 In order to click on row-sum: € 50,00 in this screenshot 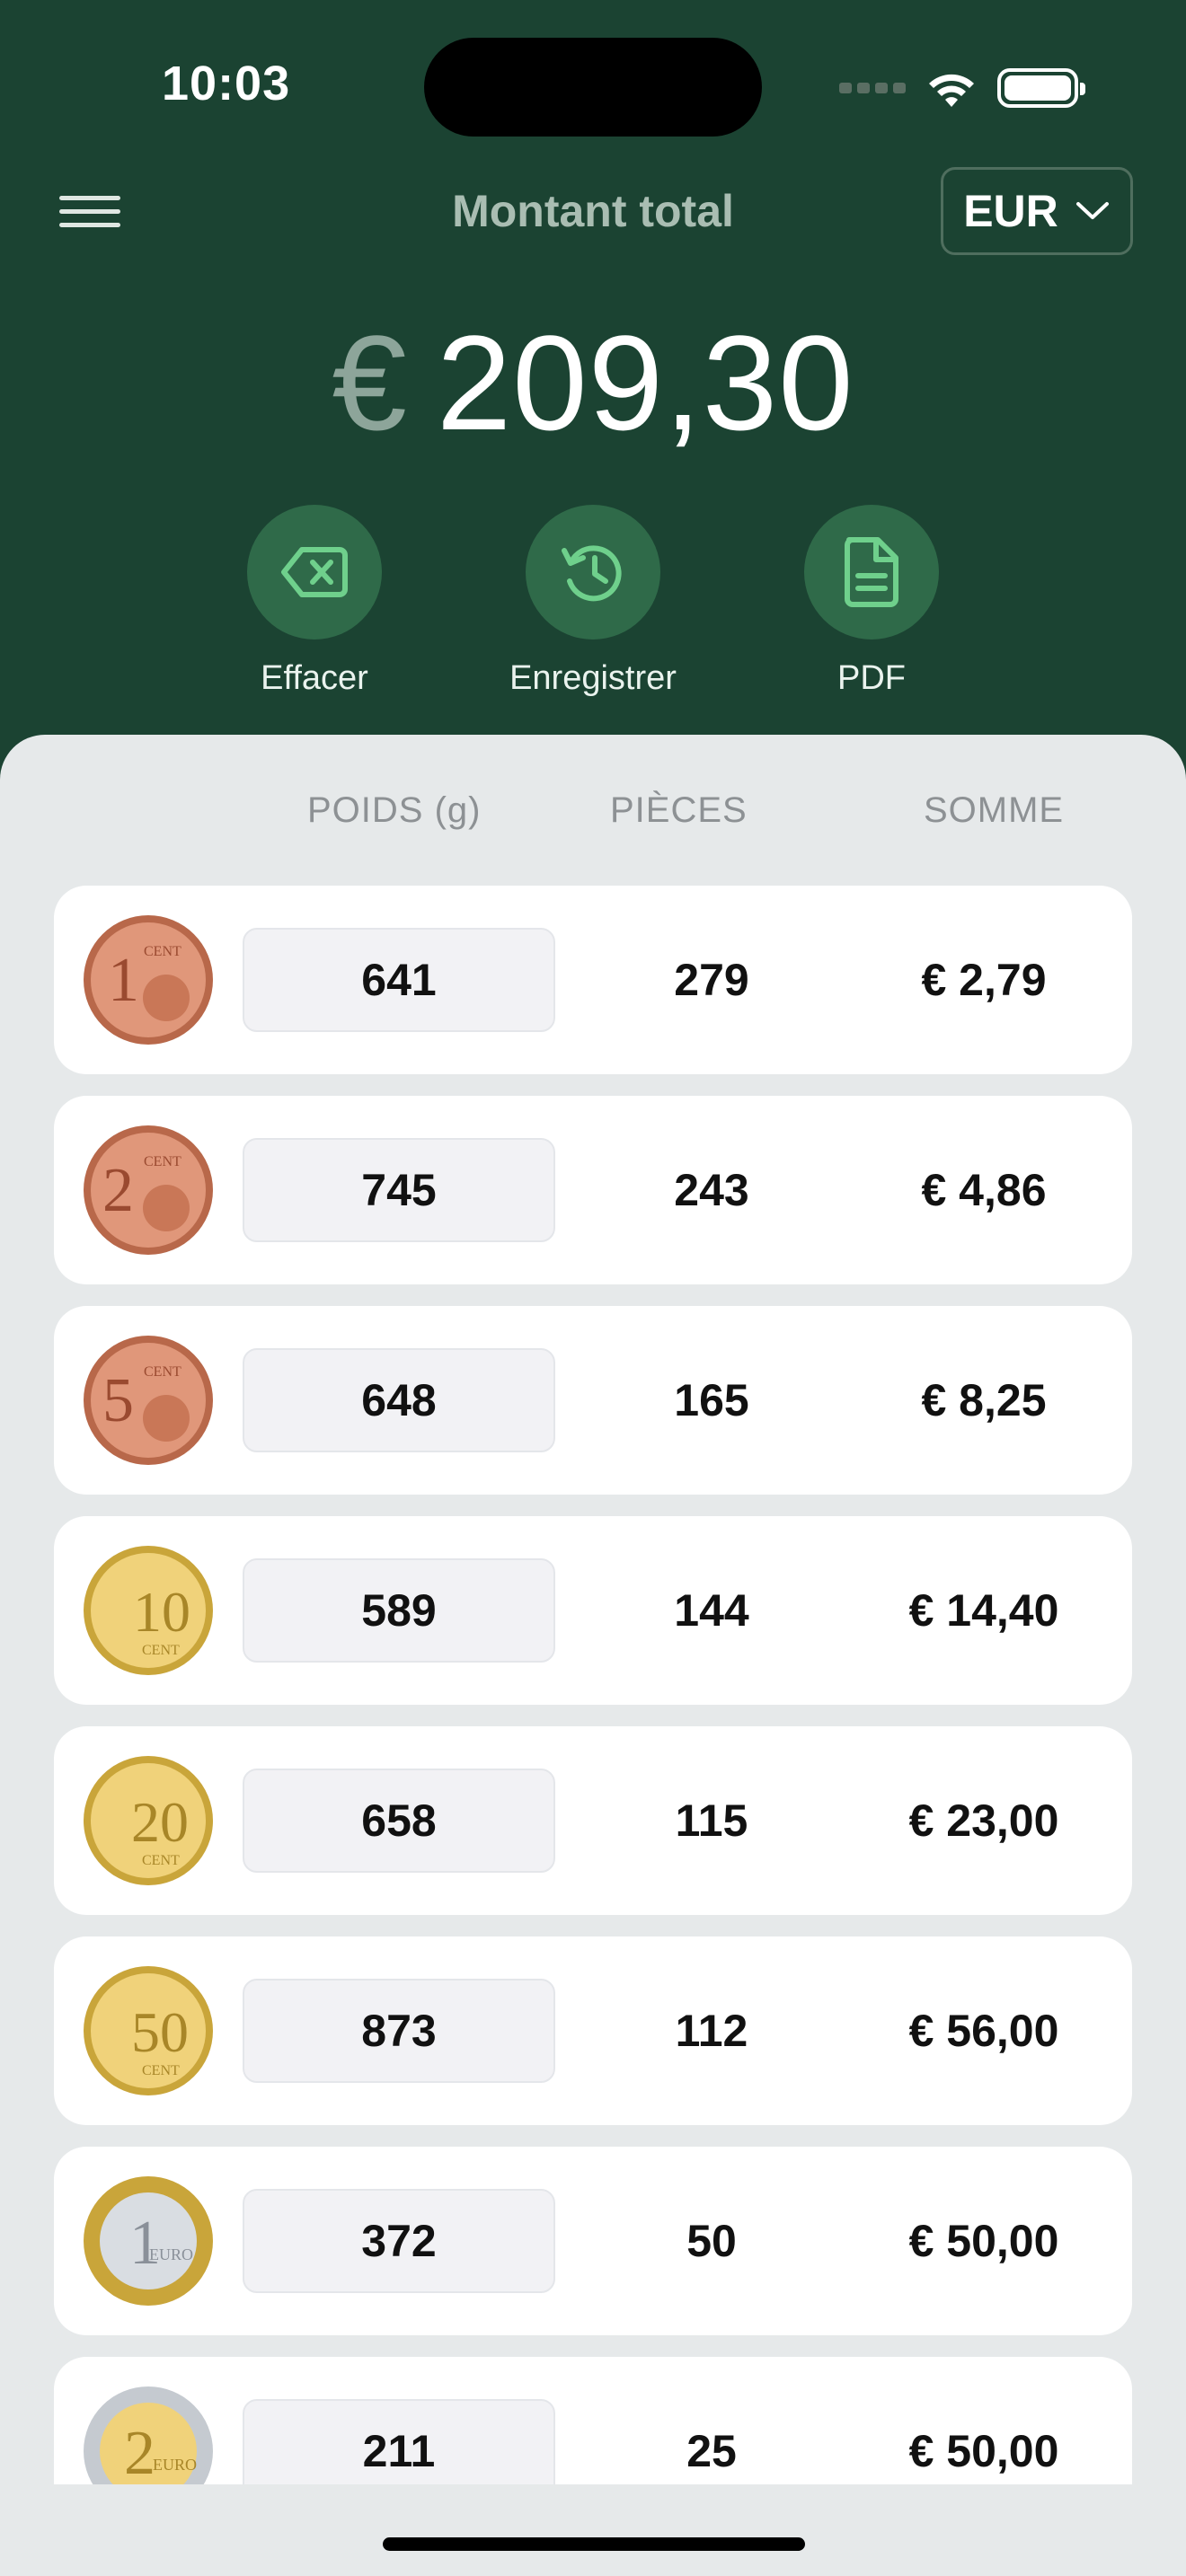, I will do `click(983, 2241)`.